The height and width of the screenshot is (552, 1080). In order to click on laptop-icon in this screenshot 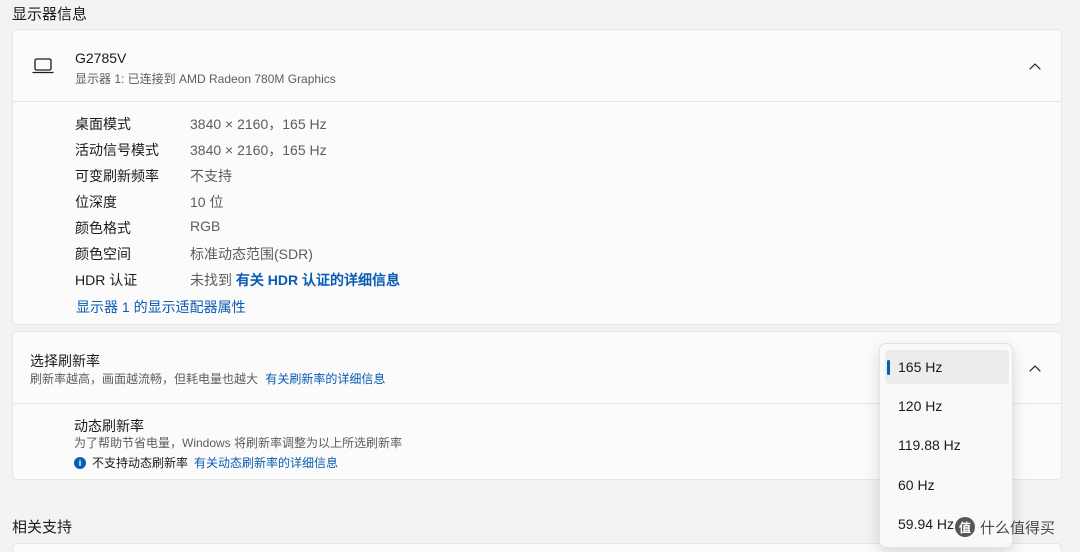, I will do `click(43, 66)`.